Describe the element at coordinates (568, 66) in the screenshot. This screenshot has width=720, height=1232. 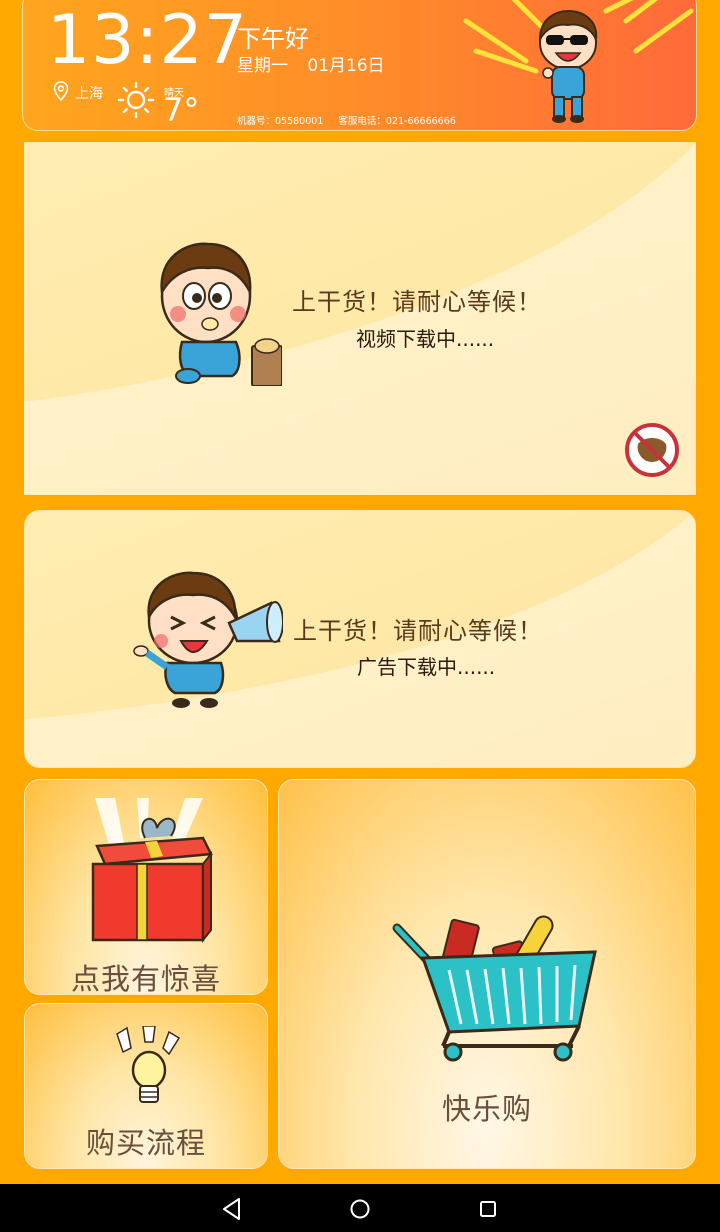
I see `mascot-sunglasses-icon` at that location.